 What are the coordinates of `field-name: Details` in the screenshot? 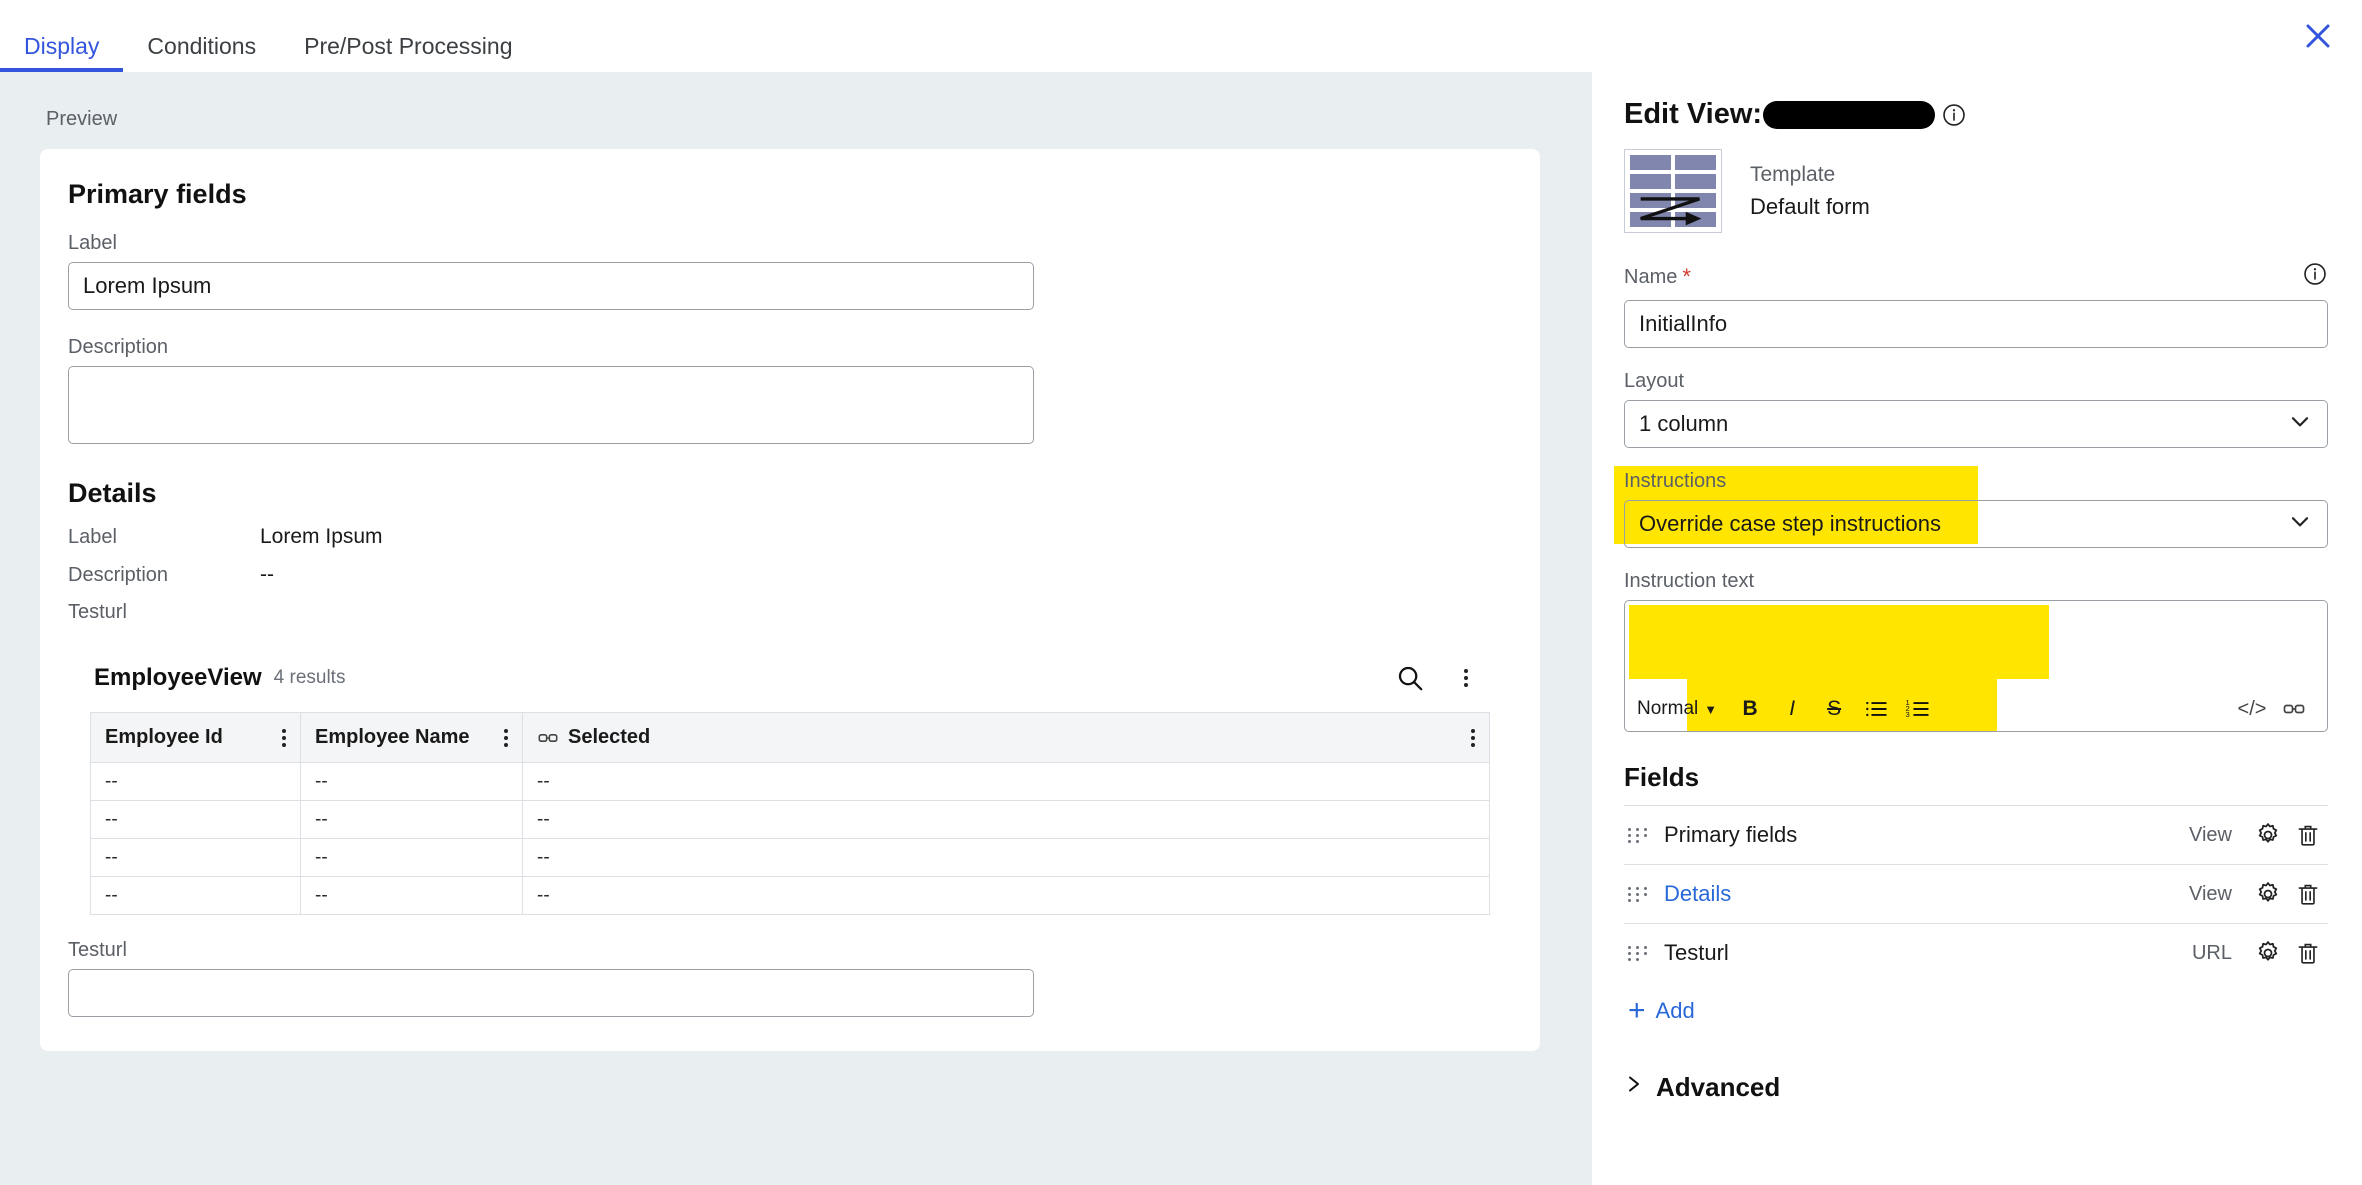 It's located at (1697, 894).